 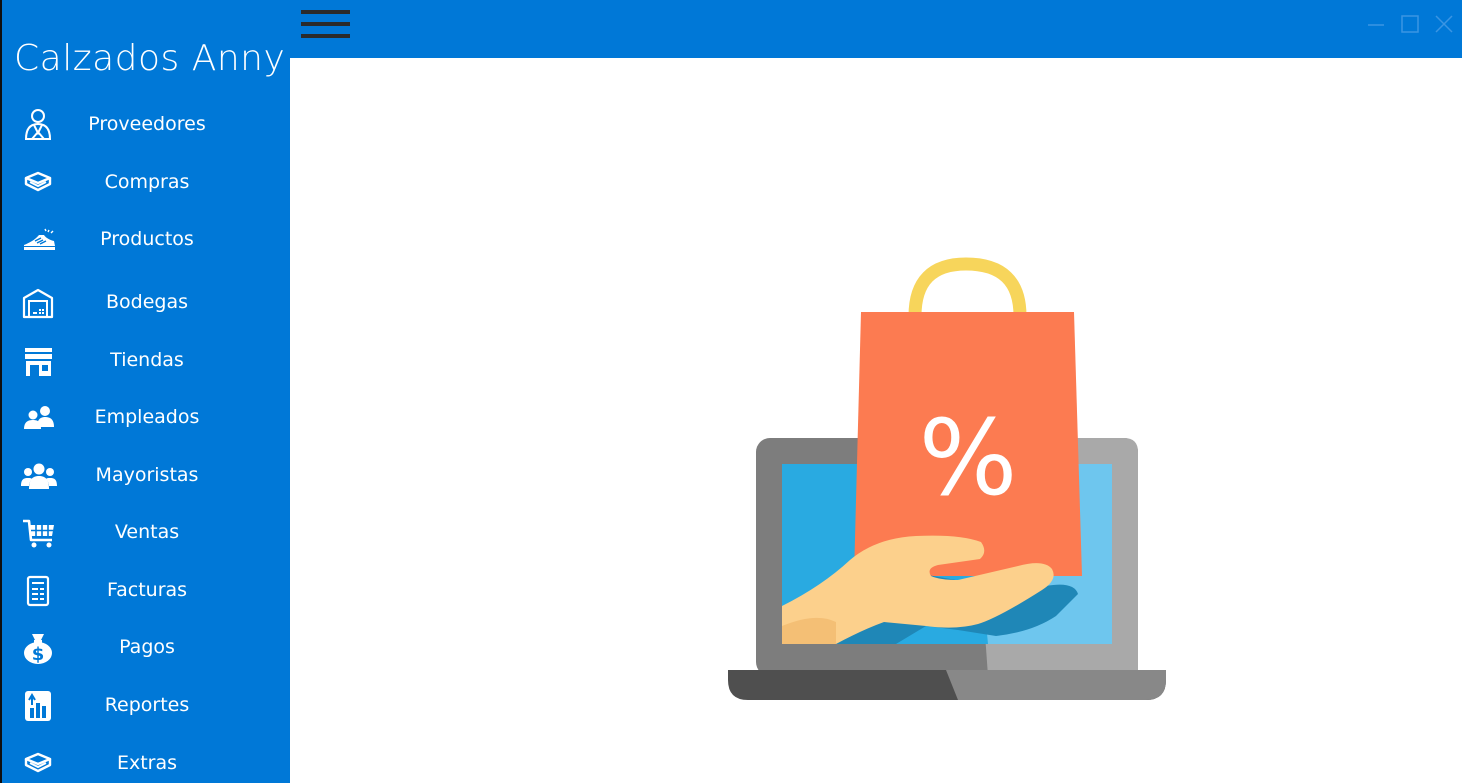 I want to click on sidebar-item-label: Mayoristas, so click(x=147, y=475).